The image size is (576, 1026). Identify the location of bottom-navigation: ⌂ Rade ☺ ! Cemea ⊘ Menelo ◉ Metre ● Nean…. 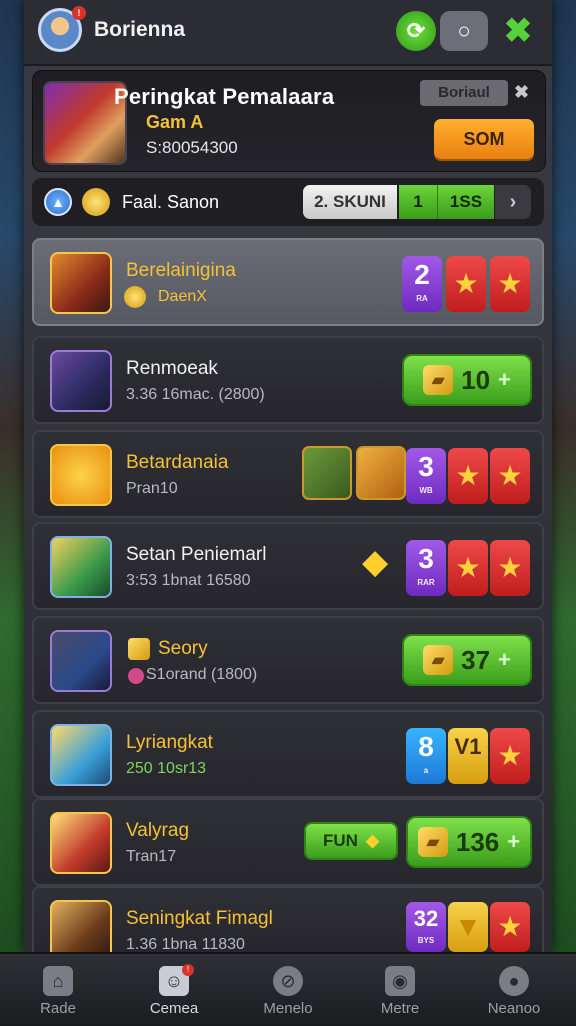
(288, 989).